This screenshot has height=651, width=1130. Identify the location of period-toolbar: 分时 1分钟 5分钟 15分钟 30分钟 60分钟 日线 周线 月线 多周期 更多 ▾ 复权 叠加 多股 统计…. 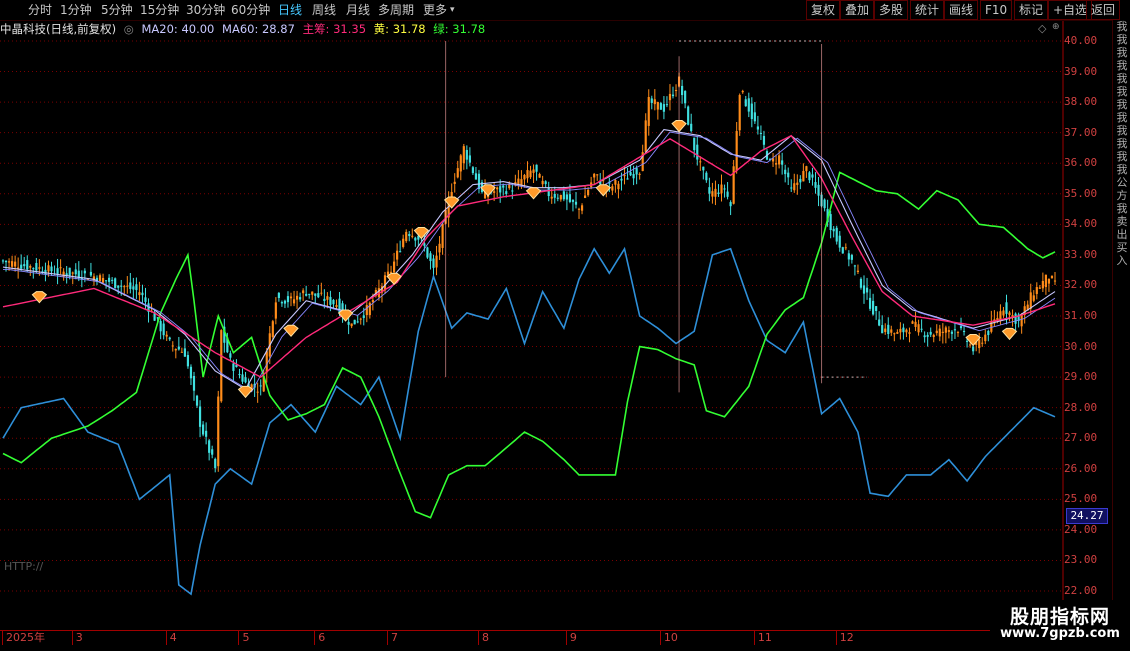
(565, 10).